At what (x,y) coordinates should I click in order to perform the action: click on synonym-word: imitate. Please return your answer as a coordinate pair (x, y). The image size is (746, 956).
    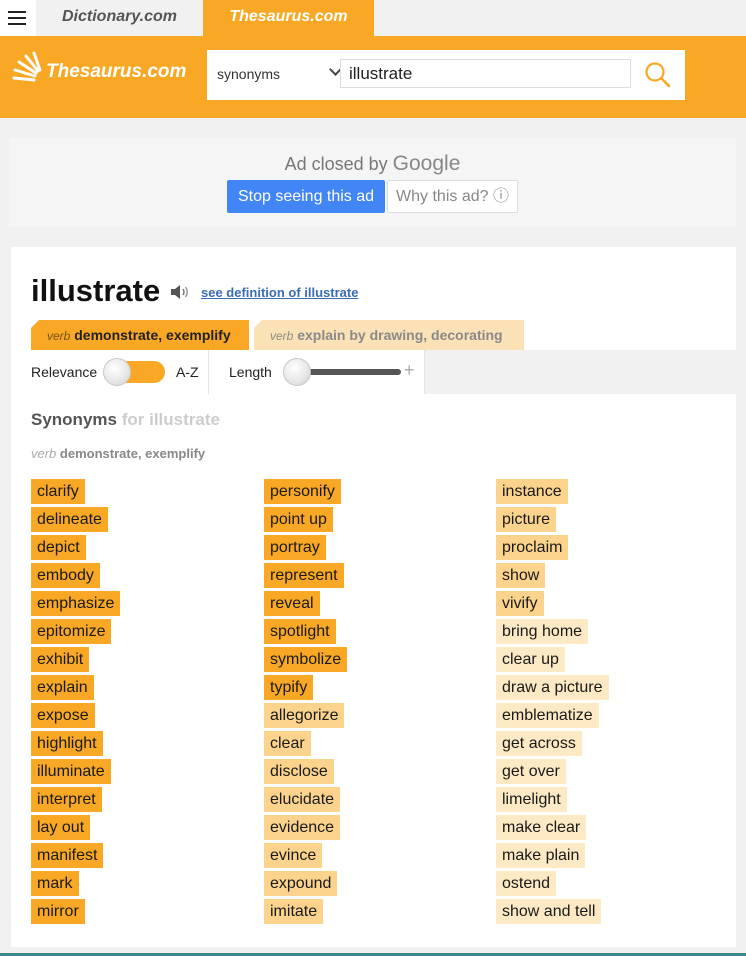
    Looking at the image, I should click on (294, 911).